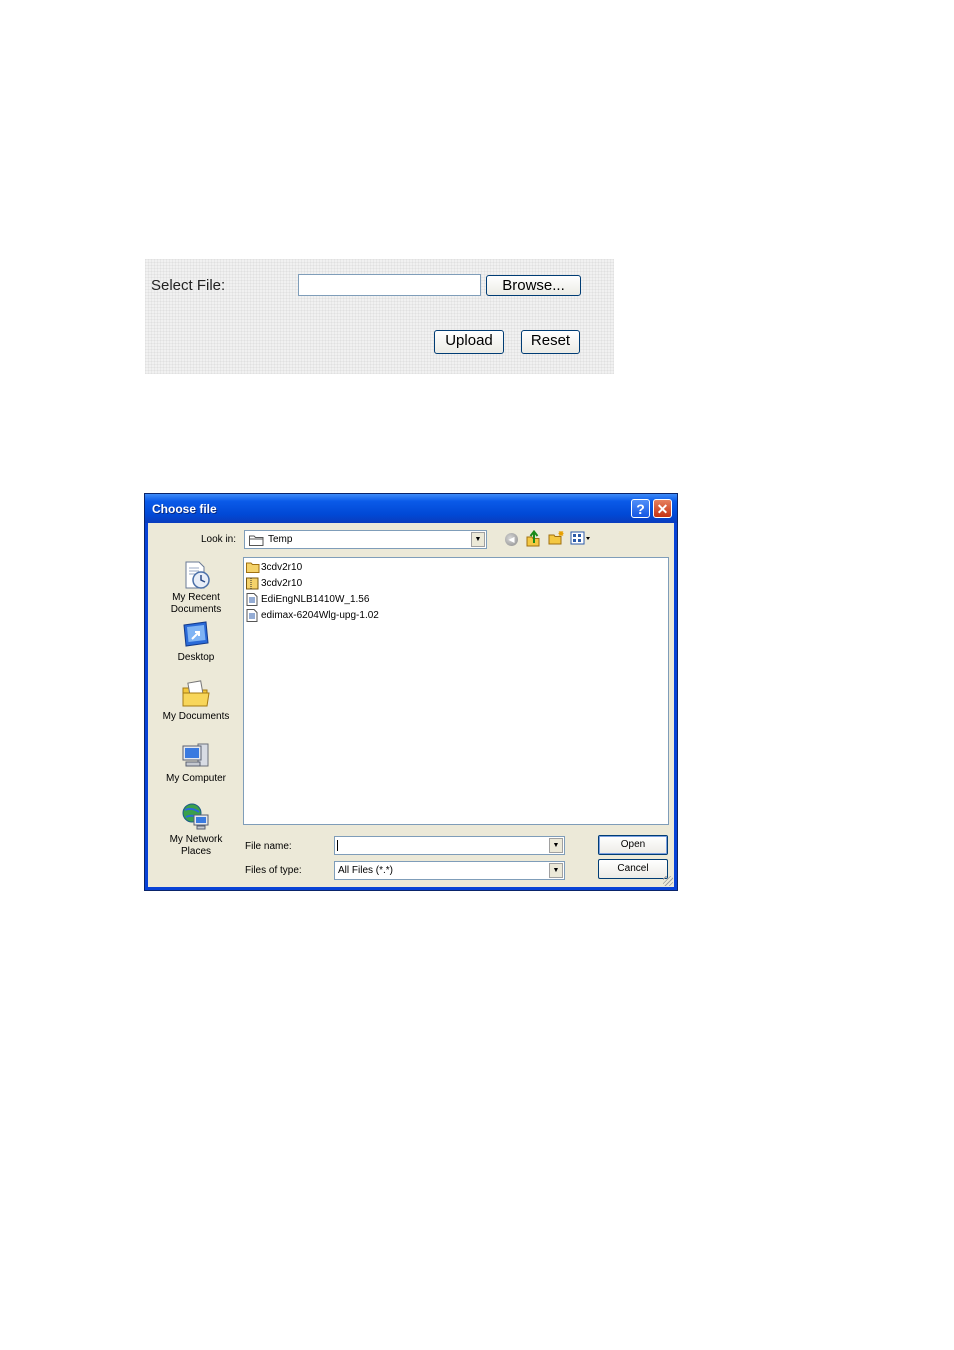 This screenshot has height=1350, width=954. Describe the element at coordinates (449, 870) in the screenshot. I see `files-of-type-dropdown: All Files (*.*) ▼` at that location.